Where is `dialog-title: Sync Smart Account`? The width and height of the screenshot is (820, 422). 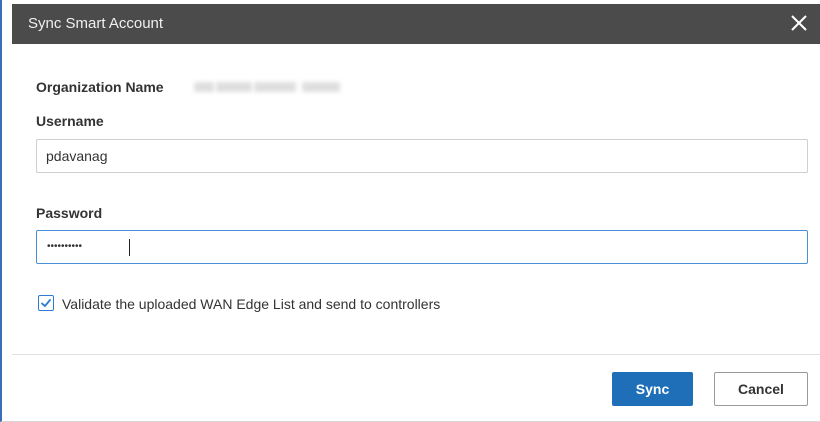 dialog-title: Sync Smart Account is located at coordinates (96, 23).